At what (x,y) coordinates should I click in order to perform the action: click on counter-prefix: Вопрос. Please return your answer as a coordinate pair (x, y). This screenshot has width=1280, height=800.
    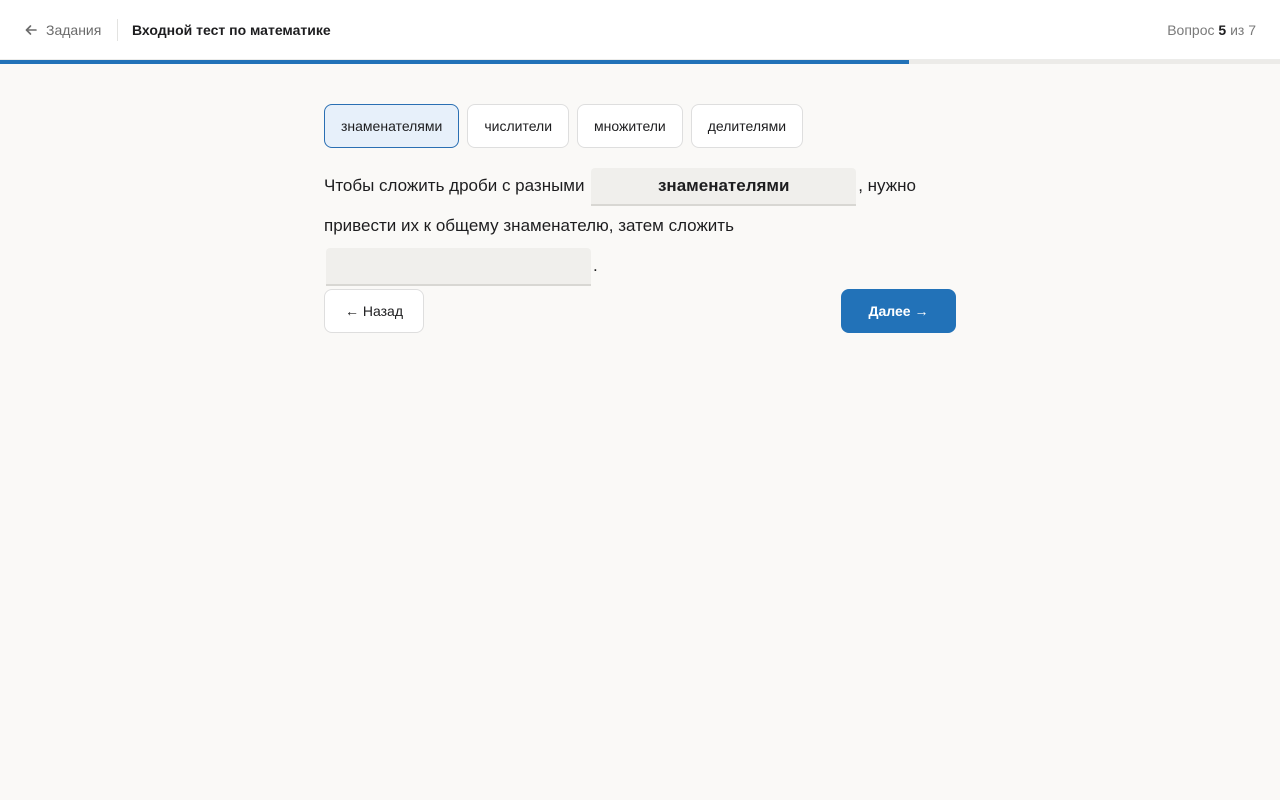
    Looking at the image, I should click on (1191, 30).